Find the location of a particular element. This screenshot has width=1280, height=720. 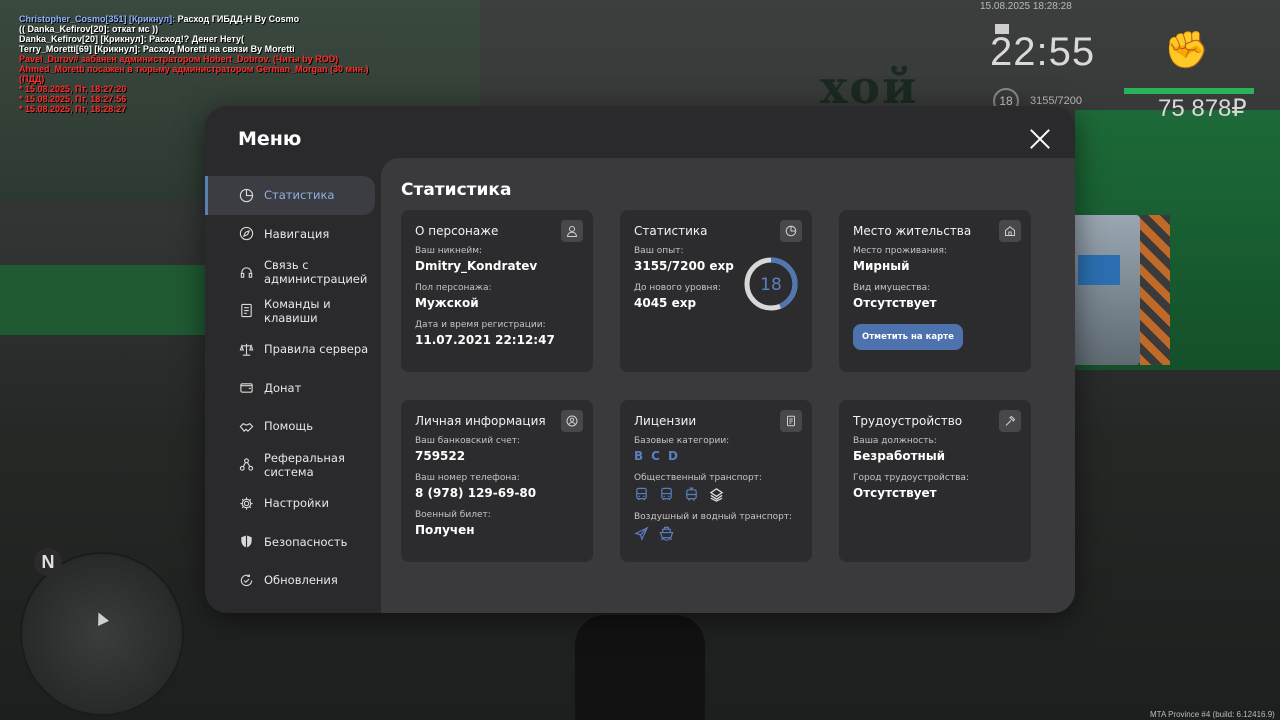

job-position-value: Безработный is located at coordinates (899, 456).